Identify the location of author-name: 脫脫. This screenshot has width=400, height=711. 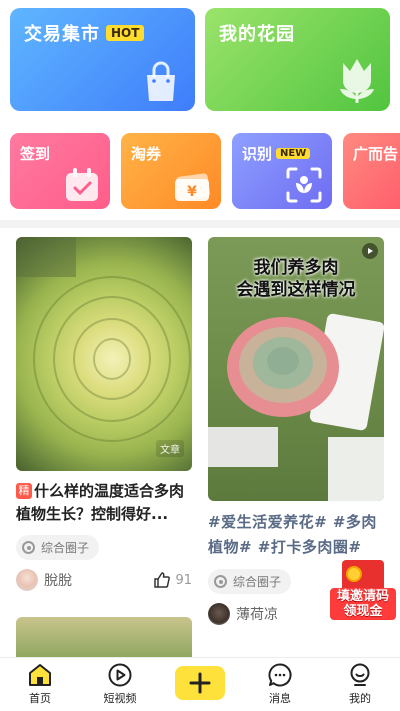
(58, 580).